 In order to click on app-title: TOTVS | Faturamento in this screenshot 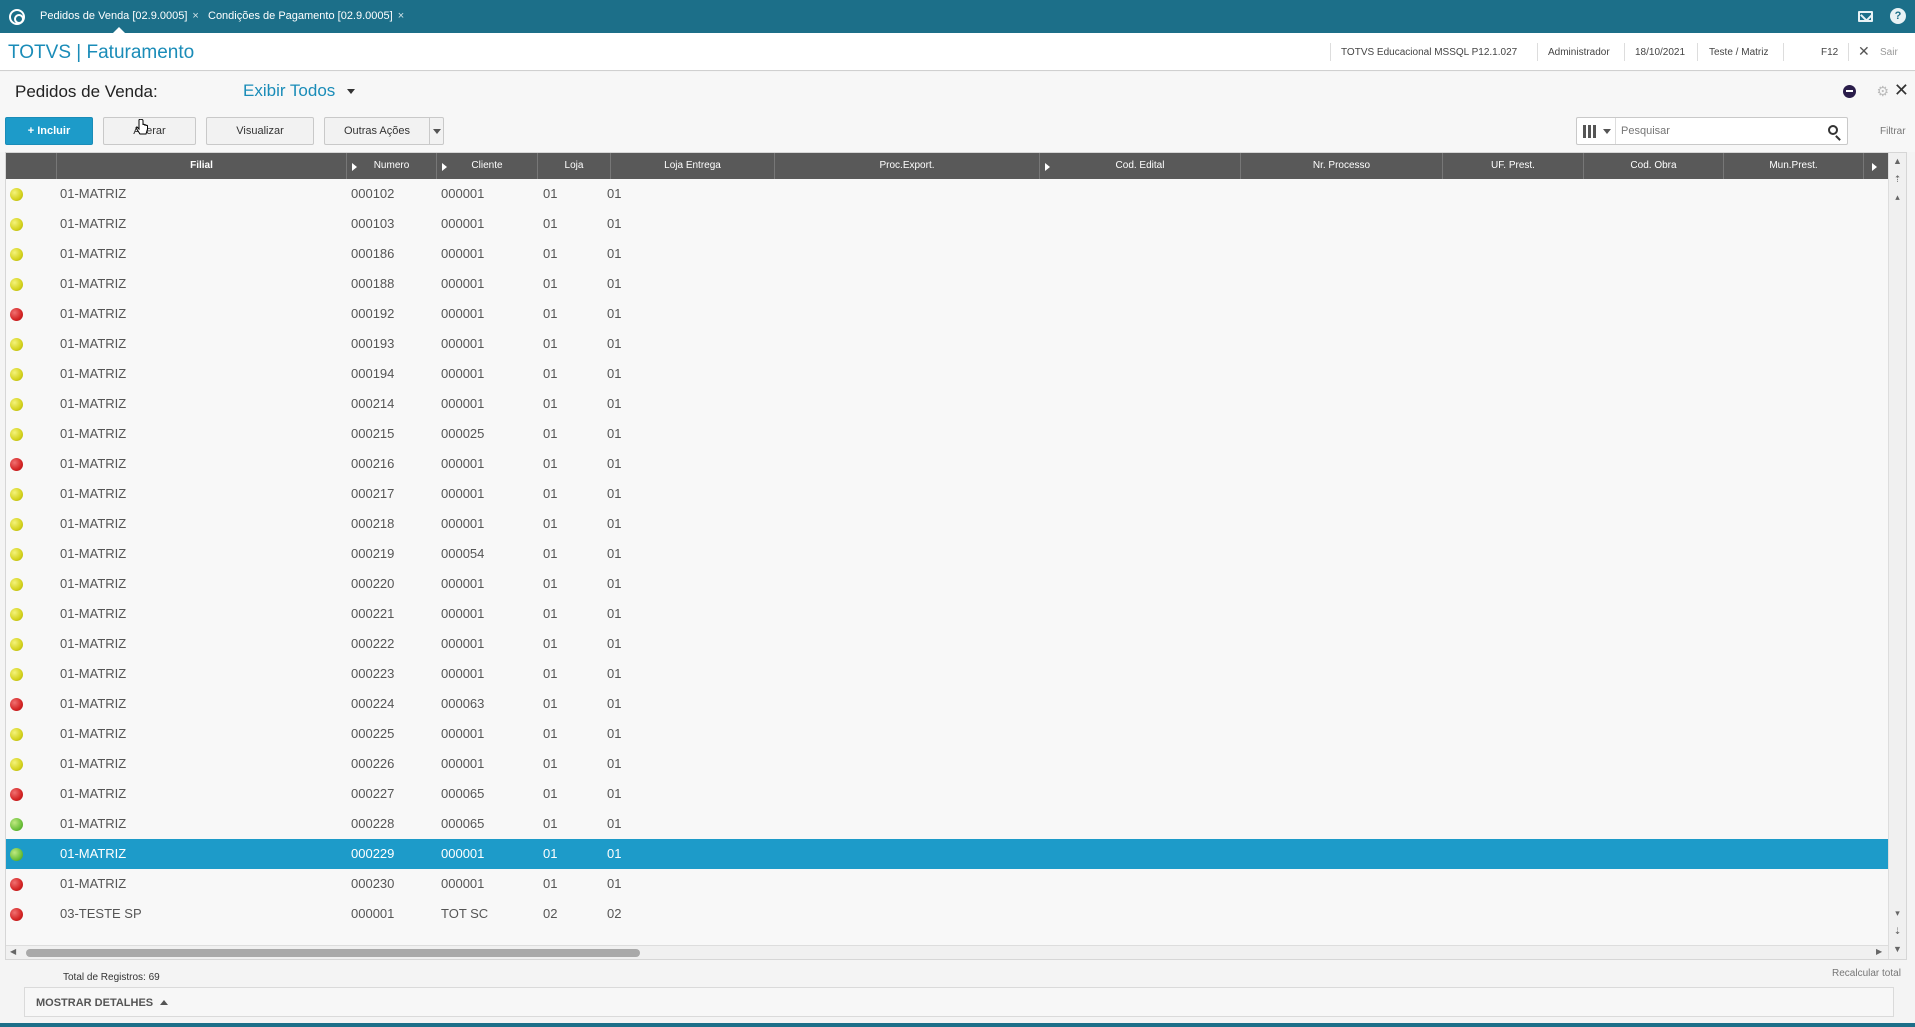, I will do `click(101, 52)`.